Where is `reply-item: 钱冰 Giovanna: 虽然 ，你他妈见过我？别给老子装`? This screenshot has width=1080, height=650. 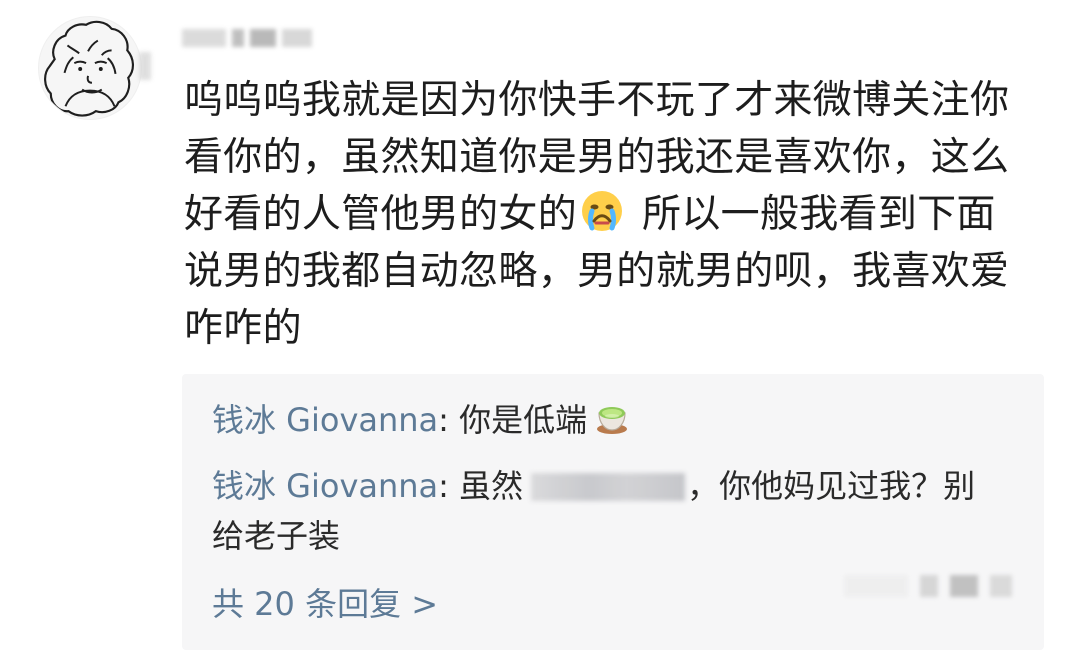
reply-item: 钱冰 Giovanna: 虽然 ，你他妈见过我？别给老子装 is located at coordinates (607, 511).